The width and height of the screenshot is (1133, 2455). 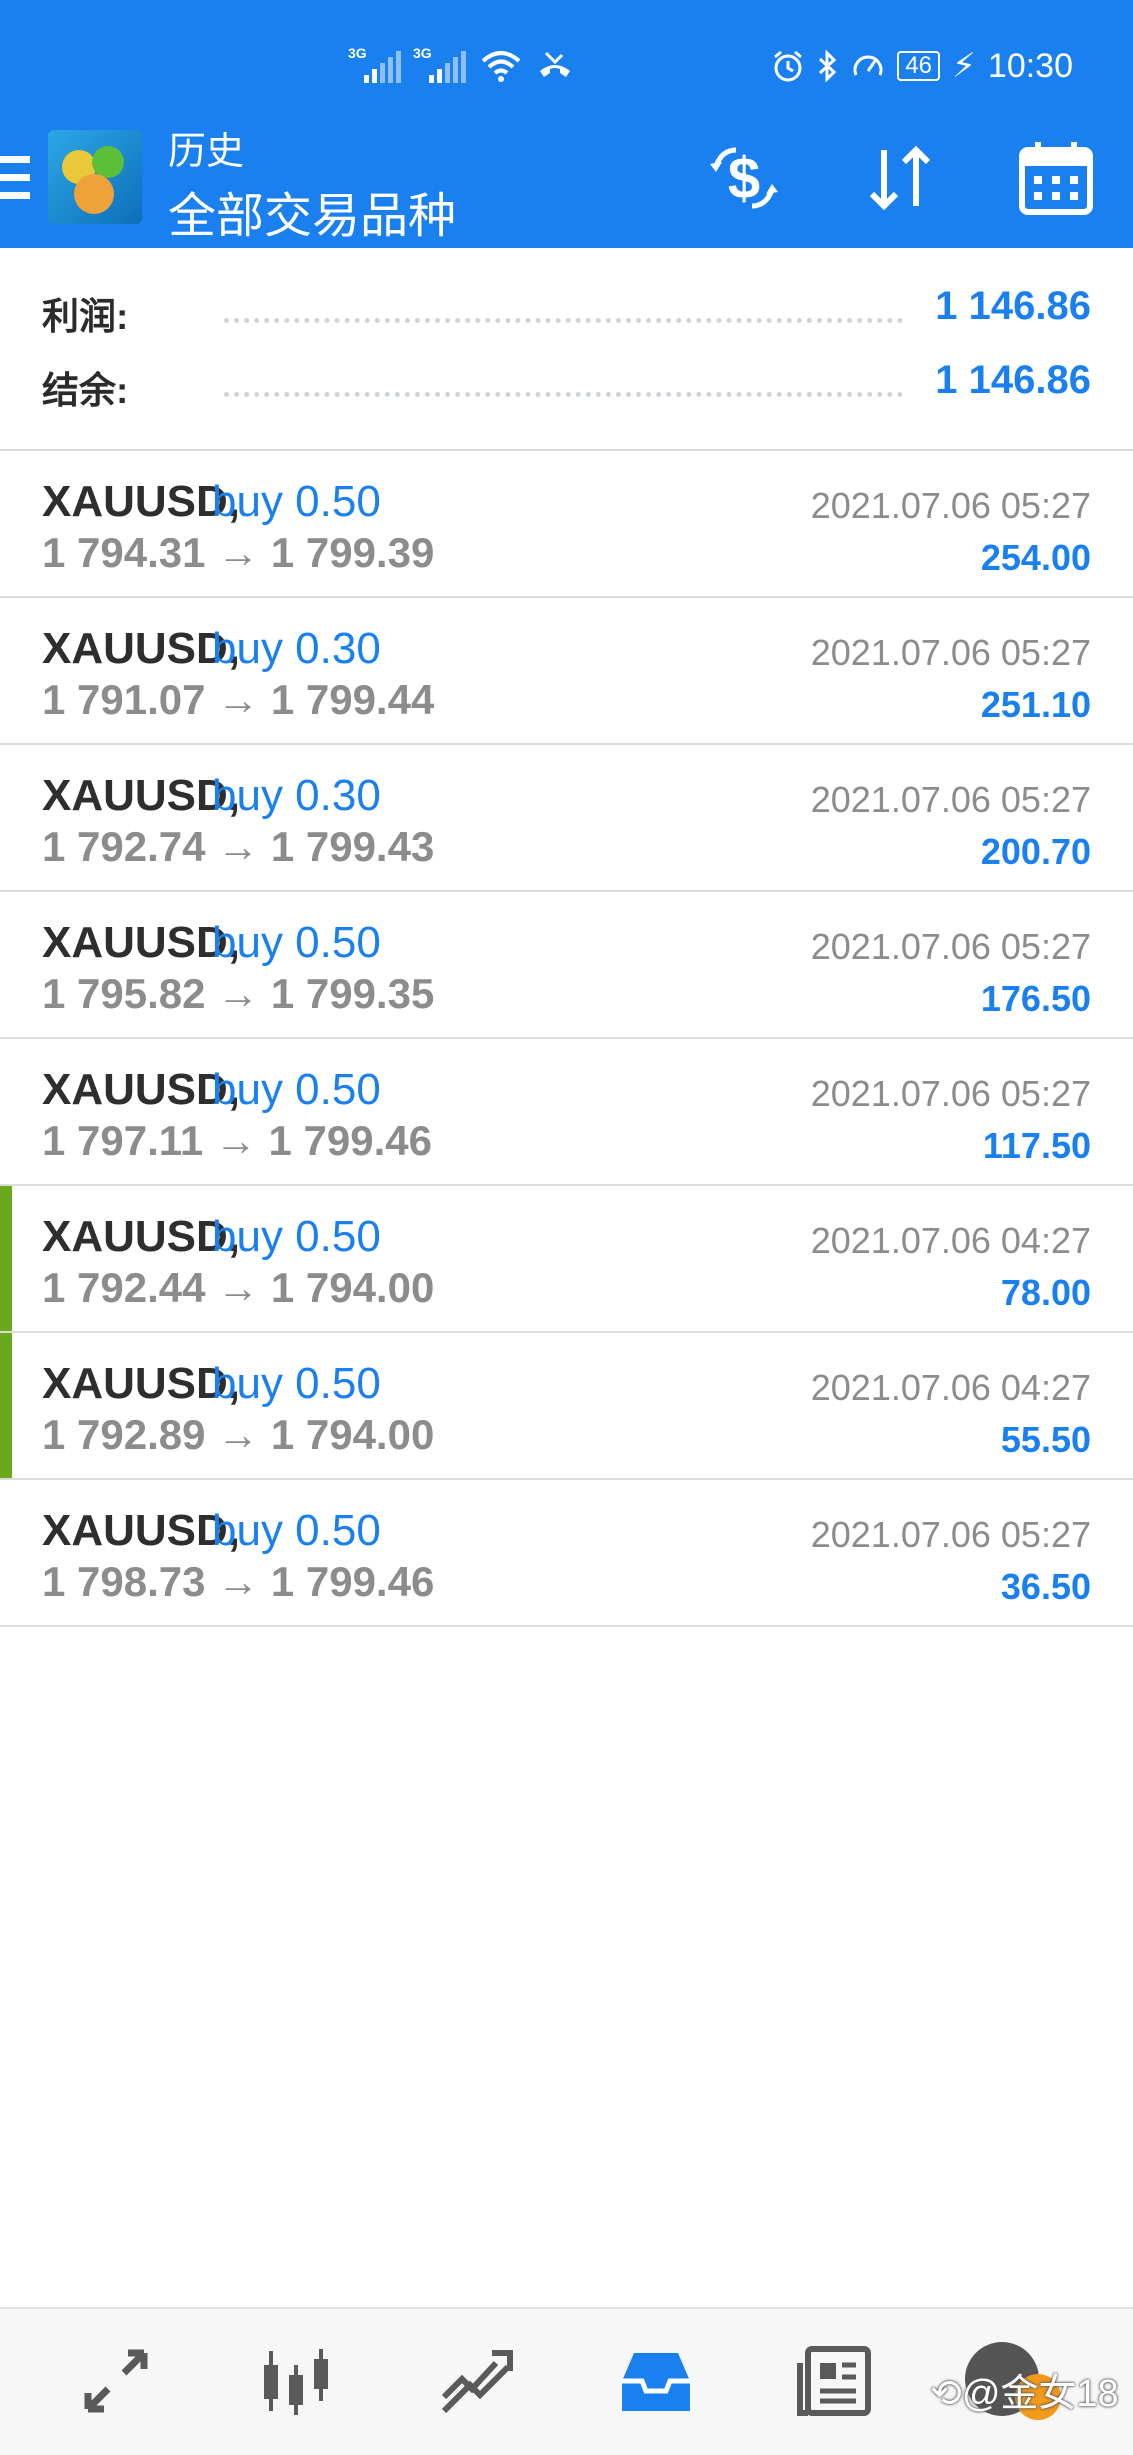 I want to click on deal-profit: 254.00, so click(x=1035, y=557).